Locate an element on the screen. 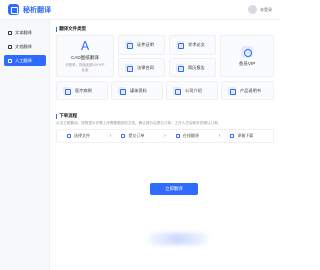 Image resolution: width=320 pixels, height=270 pixels. step-label: 译稿下载 is located at coordinates (245, 135).